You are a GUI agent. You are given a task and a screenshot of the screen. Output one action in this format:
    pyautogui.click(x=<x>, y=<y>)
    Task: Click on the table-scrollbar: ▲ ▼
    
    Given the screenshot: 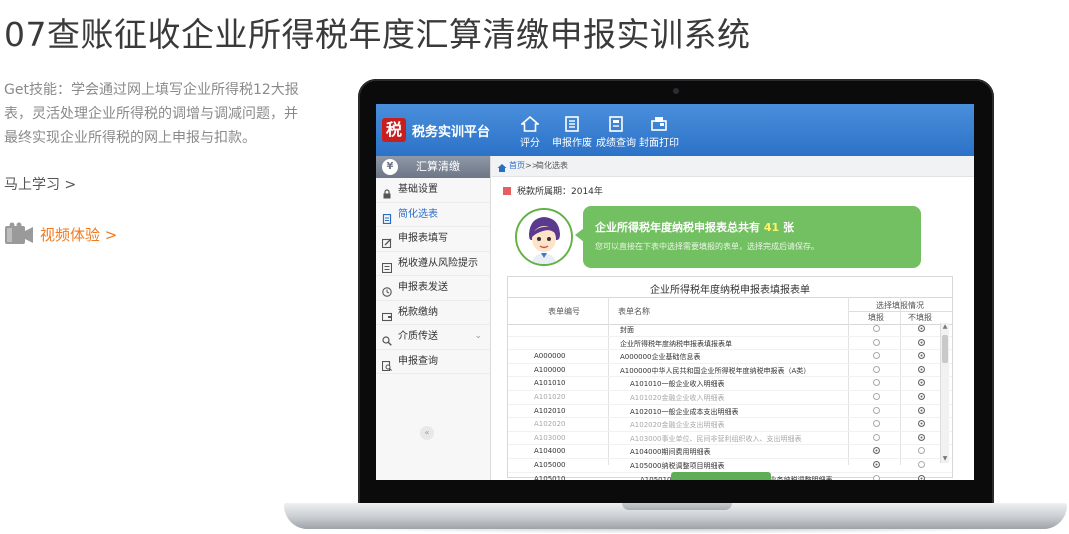 What is the action you would take?
    pyautogui.click(x=944, y=393)
    